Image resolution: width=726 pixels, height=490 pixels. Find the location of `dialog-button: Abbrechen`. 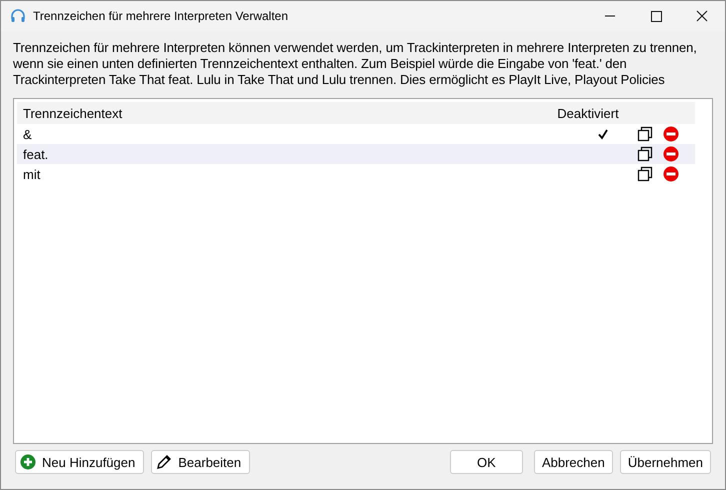

dialog-button: Abbrechen is located at coordinates (573, 462).